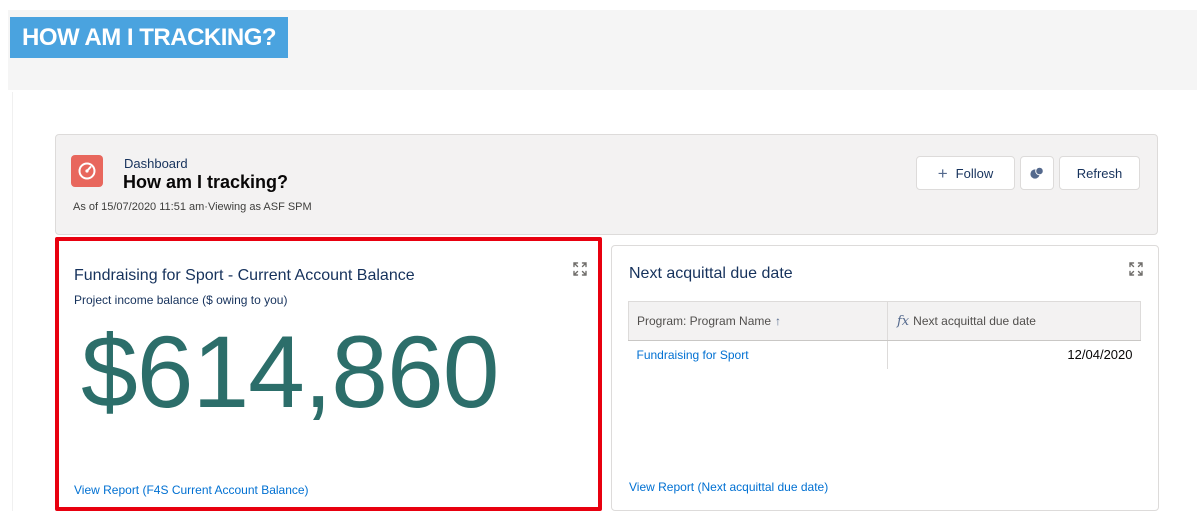 The image size is (1197, 511). I want to click on dashboard-type-label: Dashboard, so click(156, 163).